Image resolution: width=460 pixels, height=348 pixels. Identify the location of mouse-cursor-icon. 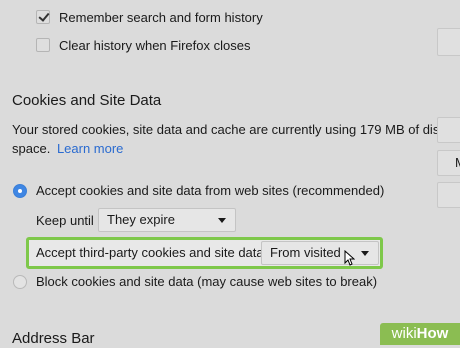
(349, 258).